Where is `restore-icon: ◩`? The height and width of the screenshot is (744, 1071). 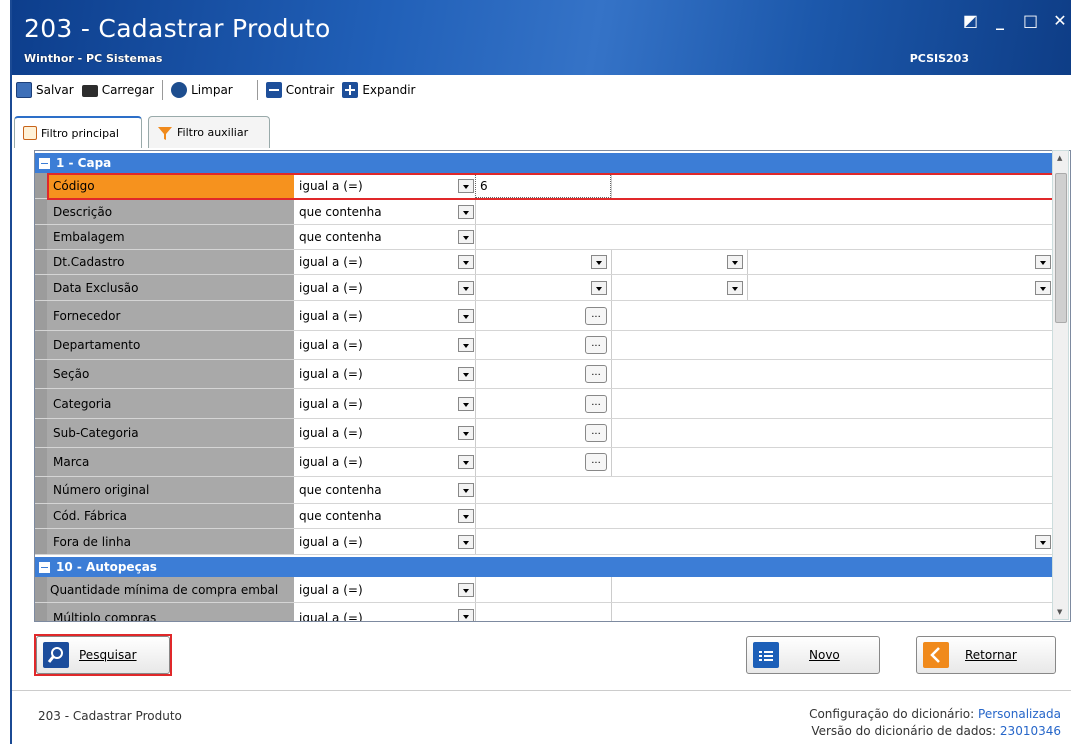 restore-icon: ◩ is located at coordinates (970, 21).